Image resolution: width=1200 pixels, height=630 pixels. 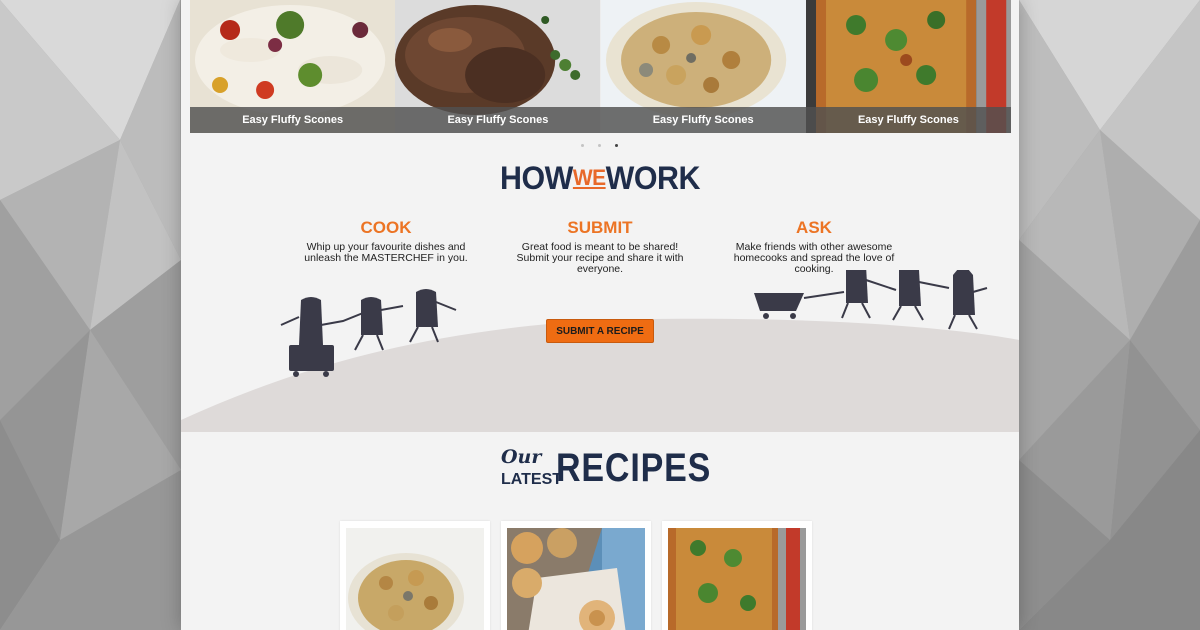 I want to click on step-line: cooking., so click(x=814, y=269).